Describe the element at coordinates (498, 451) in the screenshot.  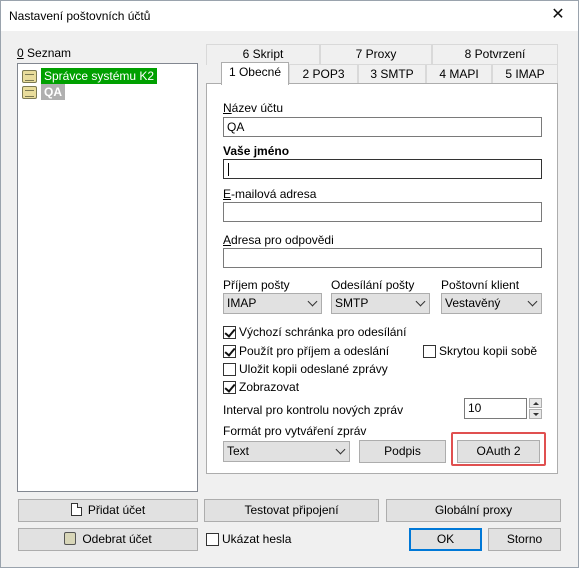
I see `oauth2-button: OAuth 2` at that location.